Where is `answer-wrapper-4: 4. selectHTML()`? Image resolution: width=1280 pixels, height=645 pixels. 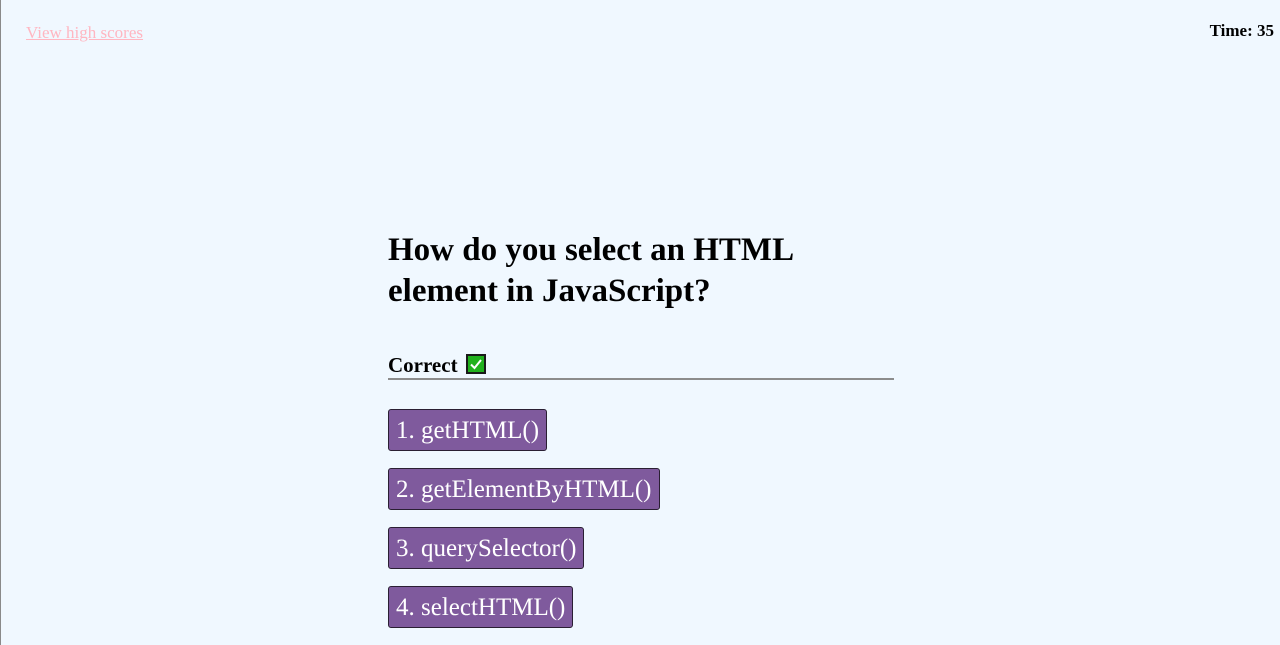
answer-wrapper-4: 4. selectHTML() is located at coordinates (481, 615).